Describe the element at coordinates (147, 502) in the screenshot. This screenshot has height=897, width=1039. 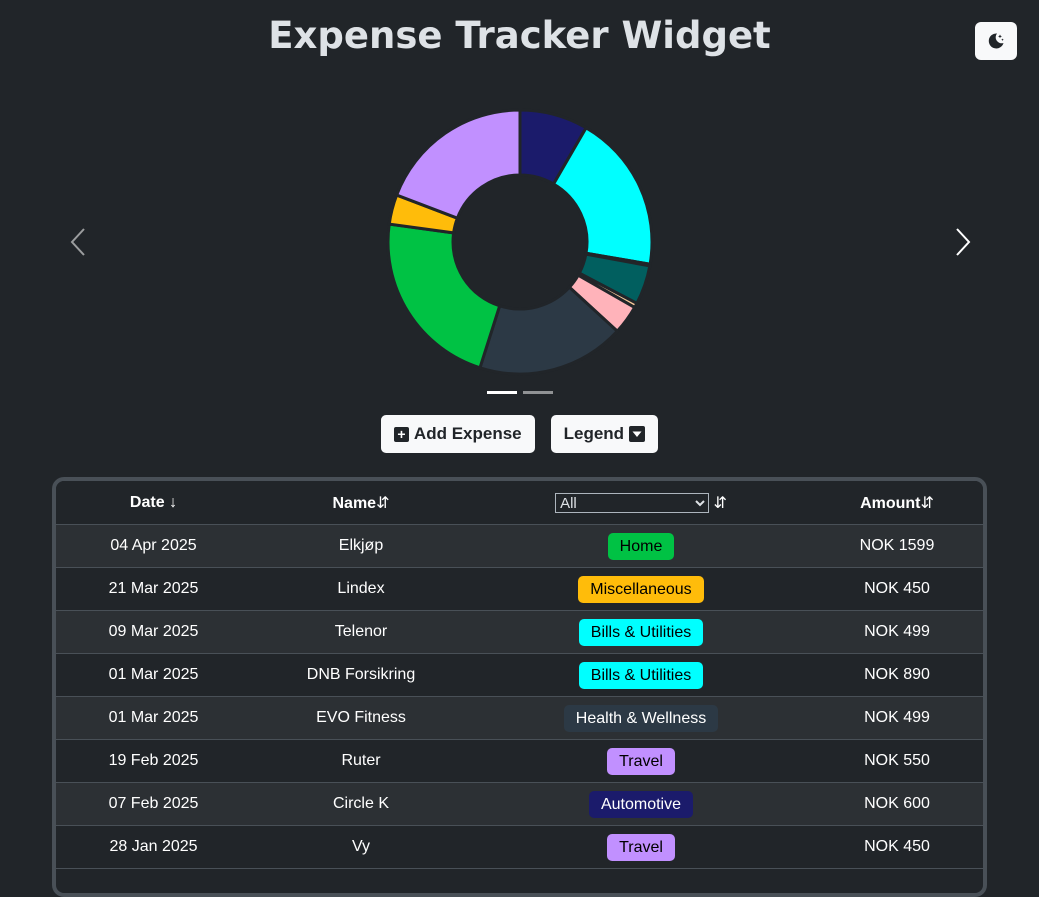
I see `date-header-label: Date` at that location.